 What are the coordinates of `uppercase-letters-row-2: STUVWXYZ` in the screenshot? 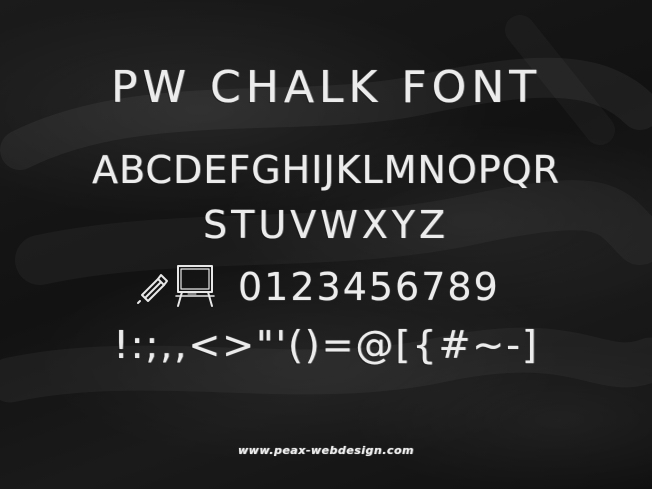 It's located at (326, 225).